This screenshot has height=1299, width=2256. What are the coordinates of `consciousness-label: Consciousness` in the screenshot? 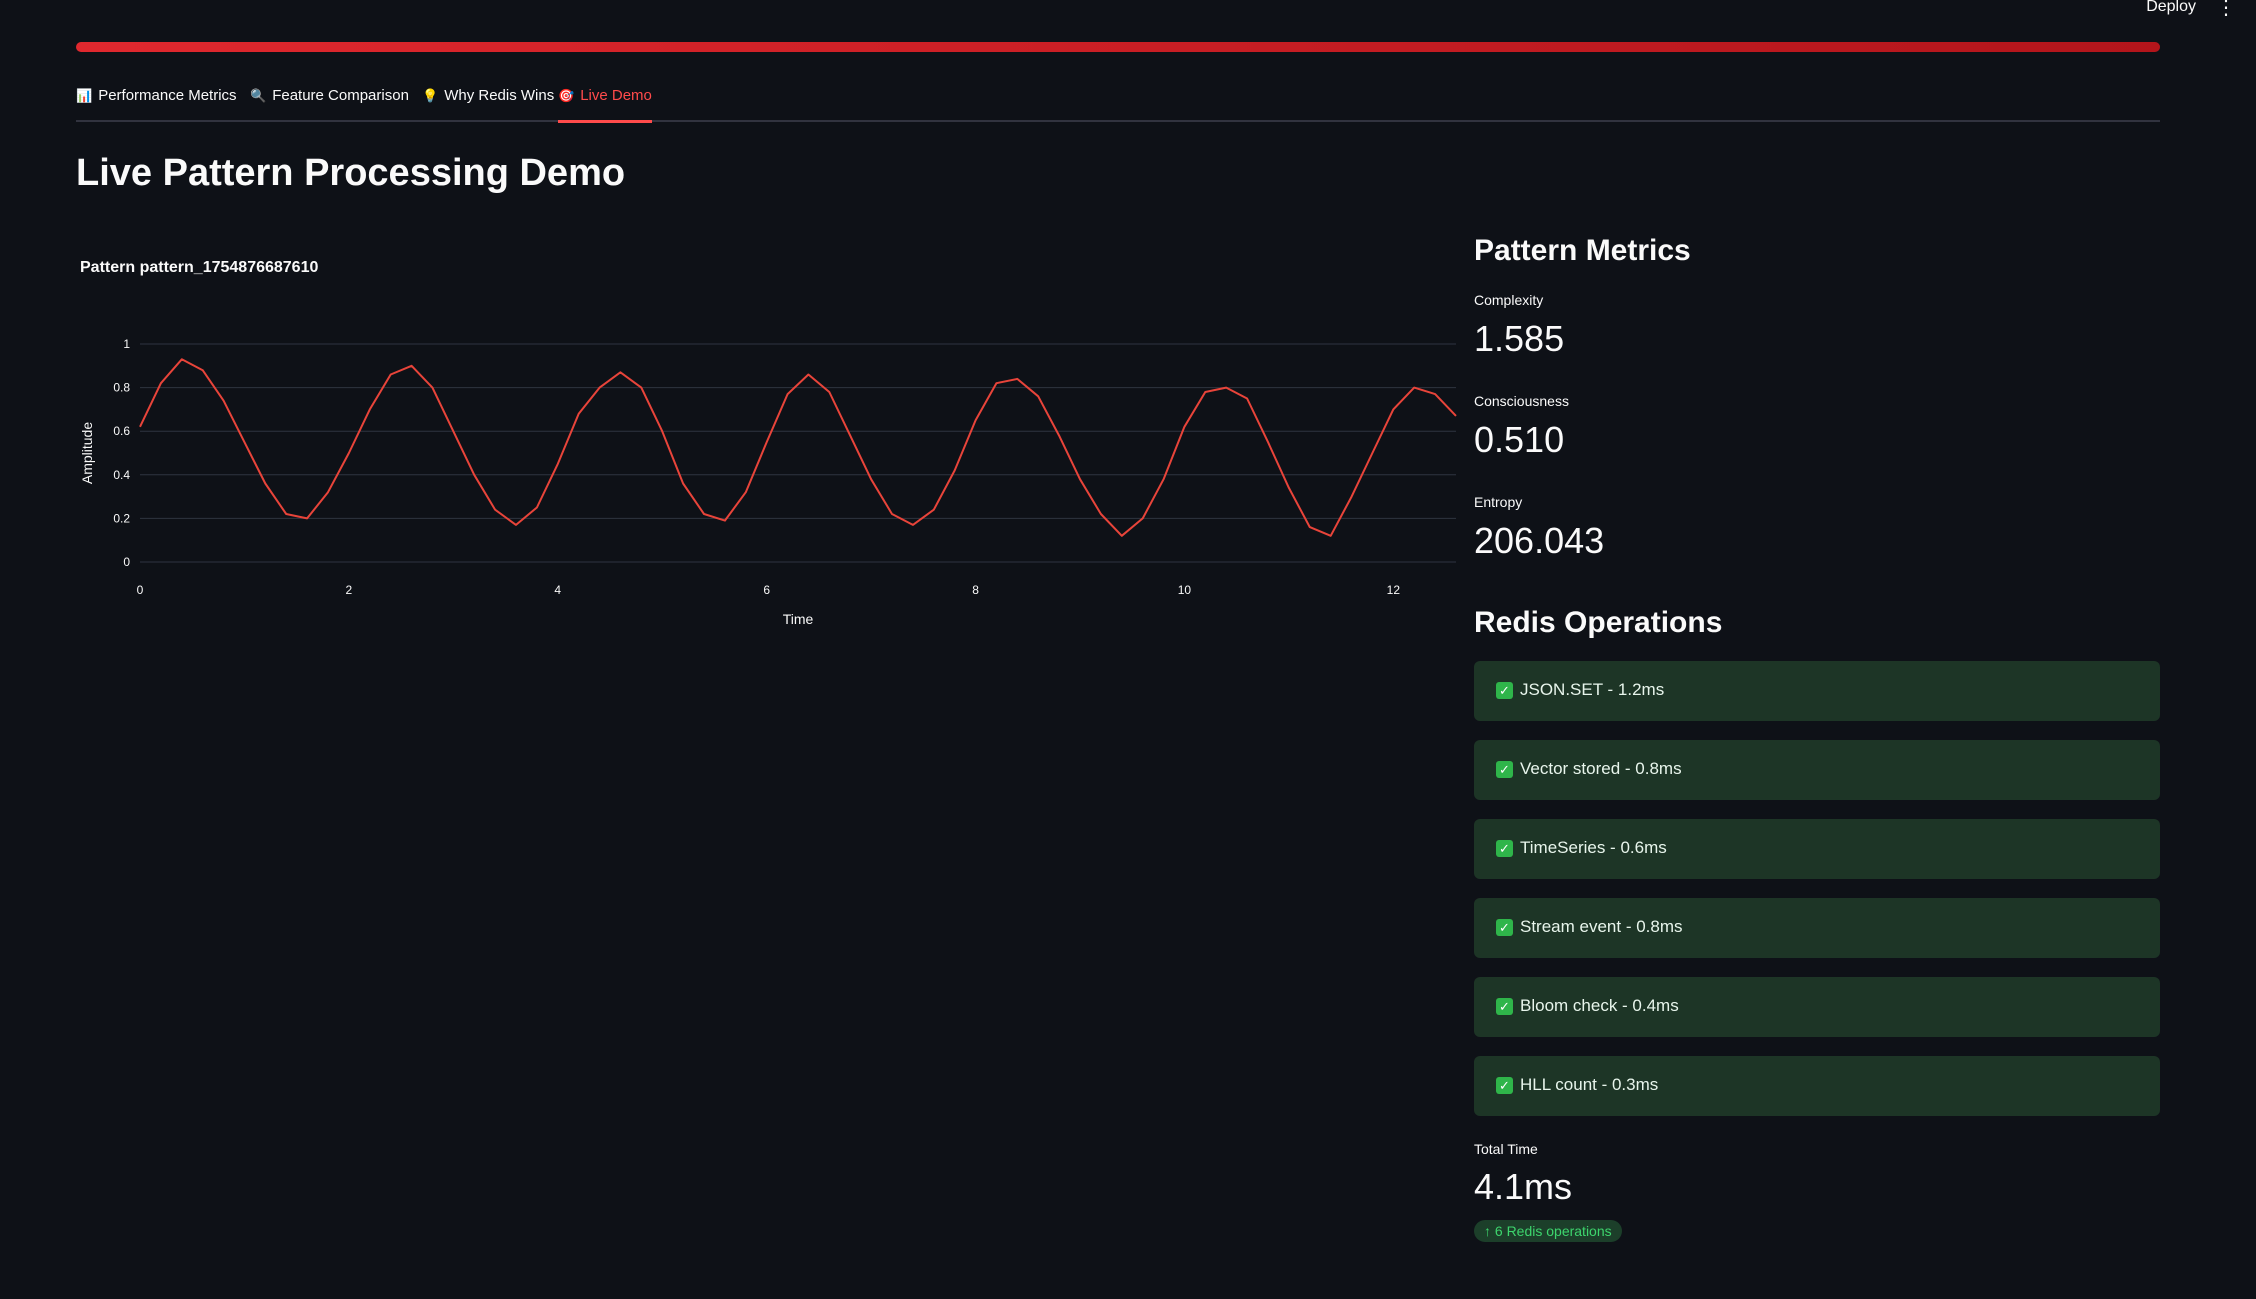 It's located at (1521, 401).